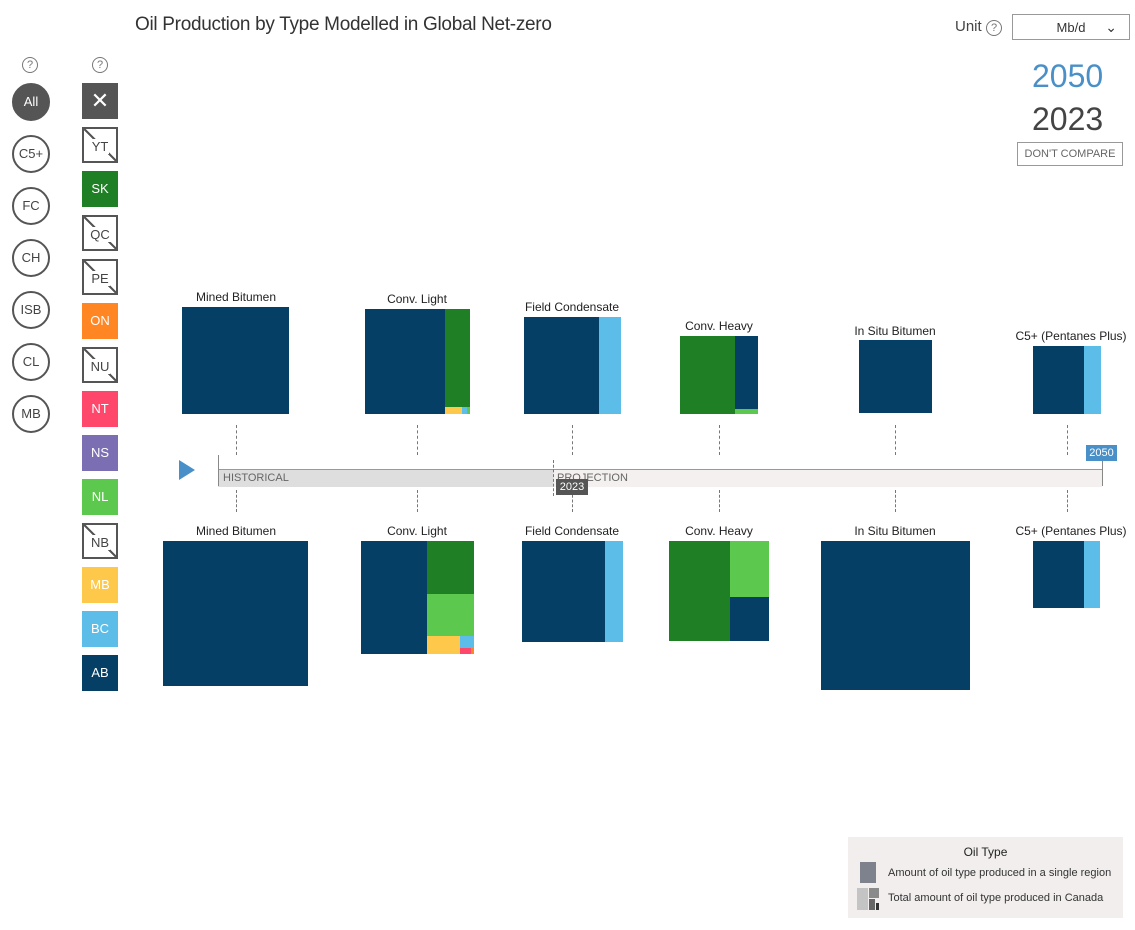 This screenshot has width=1135, height=930. What do you see at coordinates (31, 206) in the screenshot?
I see `oil-type-filter-fc: FC` at bounding box center [31, 206].